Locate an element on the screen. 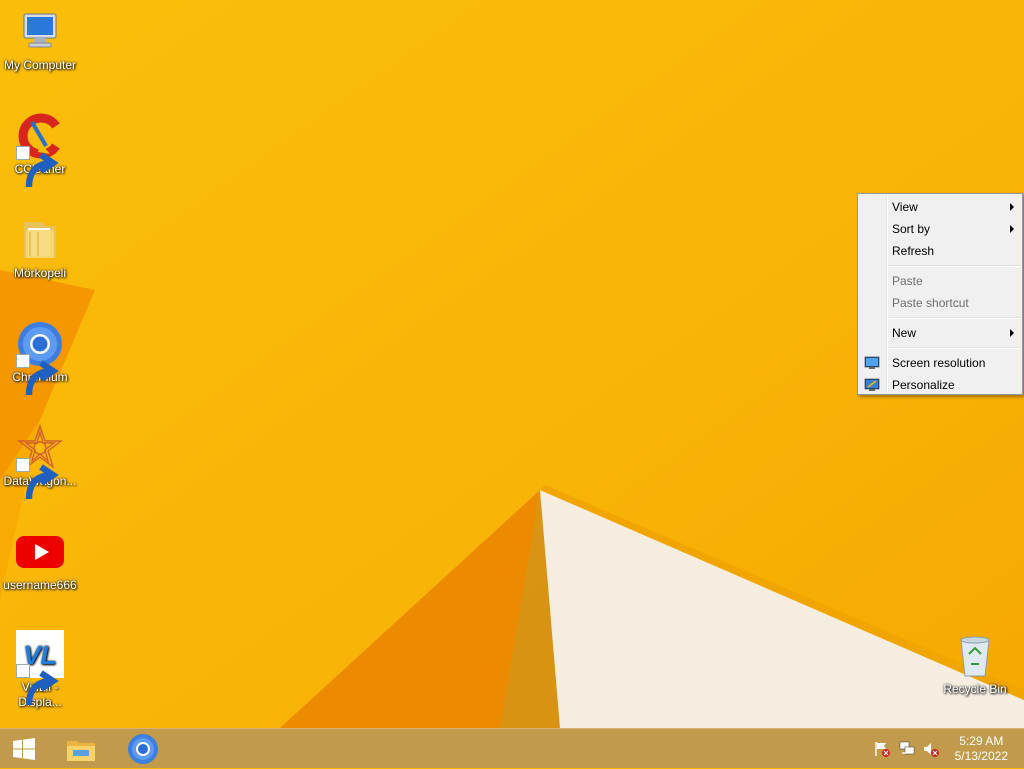 The width and height of the screenshot is (1024, 769). desktop-icon-label: My Computer is located at coordinates (40, 65).